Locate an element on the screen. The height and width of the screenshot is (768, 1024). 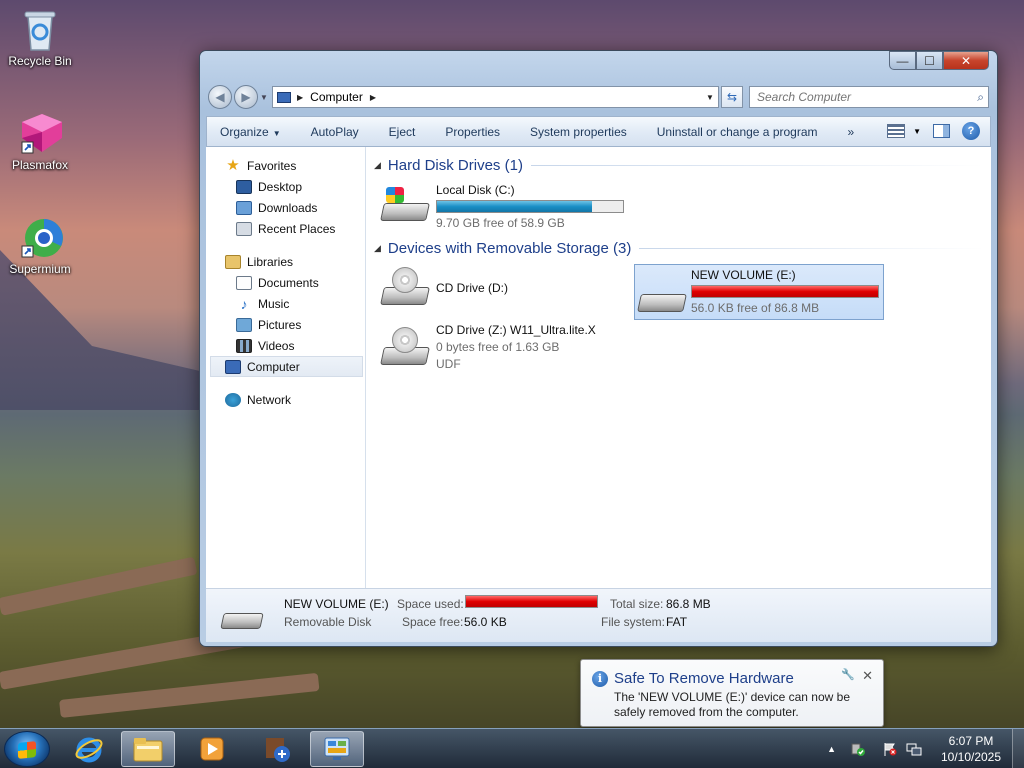
drive-free-space: 9.70 GB free of 58.9 GB is located at coordinates (500, 223).